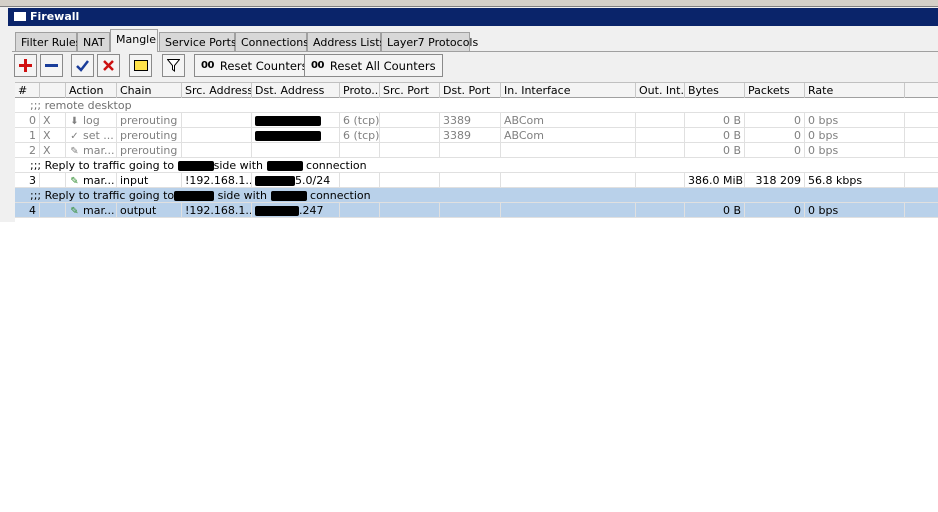 This screenshot has height=512, width=938. Describe the element at coordinates (476, 105) in the screenshot. I see `comment-row: ;;; remote desktop` at that location.